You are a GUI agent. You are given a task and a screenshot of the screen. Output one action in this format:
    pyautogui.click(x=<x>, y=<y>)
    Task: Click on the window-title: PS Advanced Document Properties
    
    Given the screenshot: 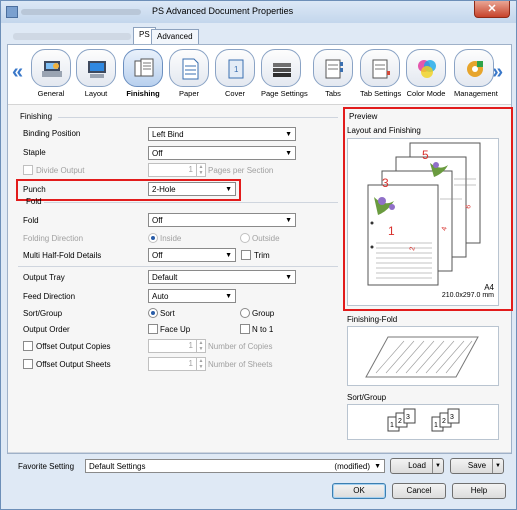 What is the action you would take?
    pyautogui.click(x=223, y=11)
    